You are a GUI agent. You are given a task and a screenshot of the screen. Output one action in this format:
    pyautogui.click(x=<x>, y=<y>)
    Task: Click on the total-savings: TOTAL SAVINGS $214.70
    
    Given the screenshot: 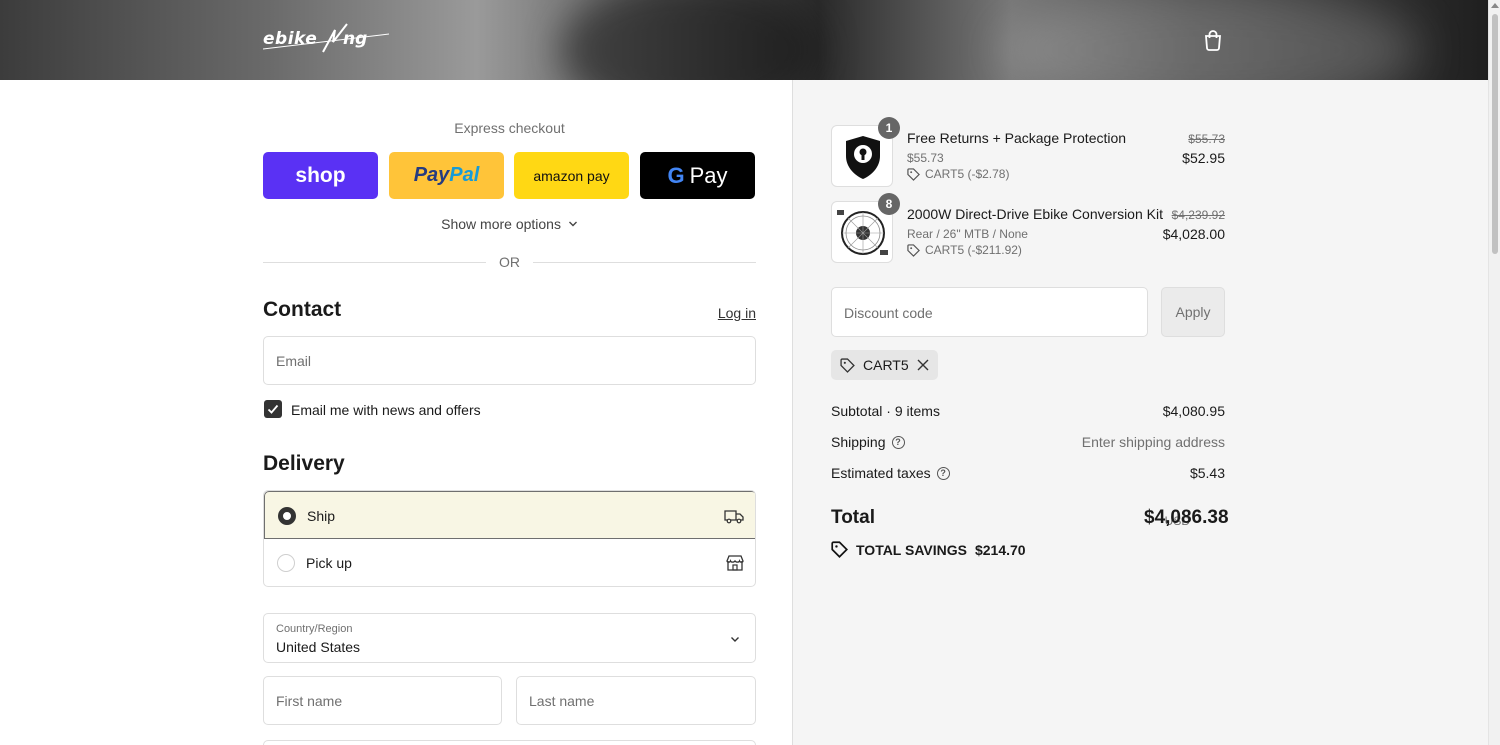 What is the action you would take?
    pyautogui.click(x=928, y=549)
    